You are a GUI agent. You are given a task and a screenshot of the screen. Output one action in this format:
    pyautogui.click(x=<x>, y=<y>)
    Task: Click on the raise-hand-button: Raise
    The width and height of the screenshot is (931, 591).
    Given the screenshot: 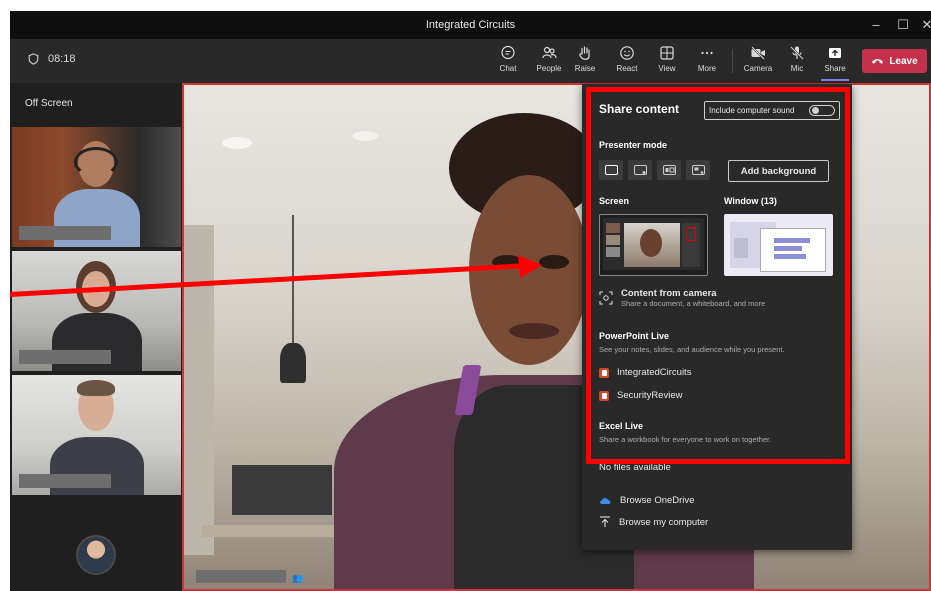 What is the action you would take?
    pyautogui.click(x=585, y=59)
    